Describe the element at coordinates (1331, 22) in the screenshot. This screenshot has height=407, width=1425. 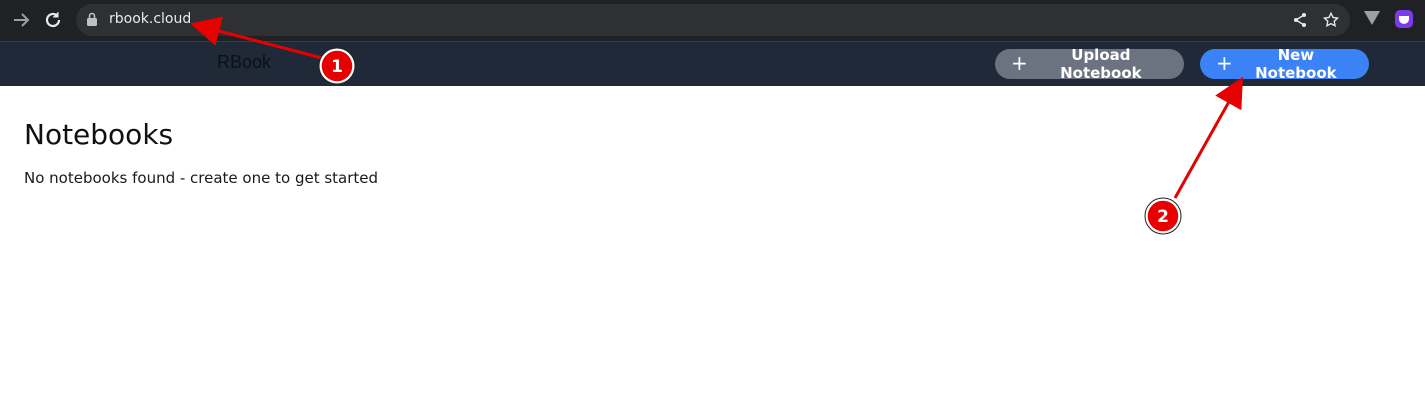
I see `star-icon` at that location.